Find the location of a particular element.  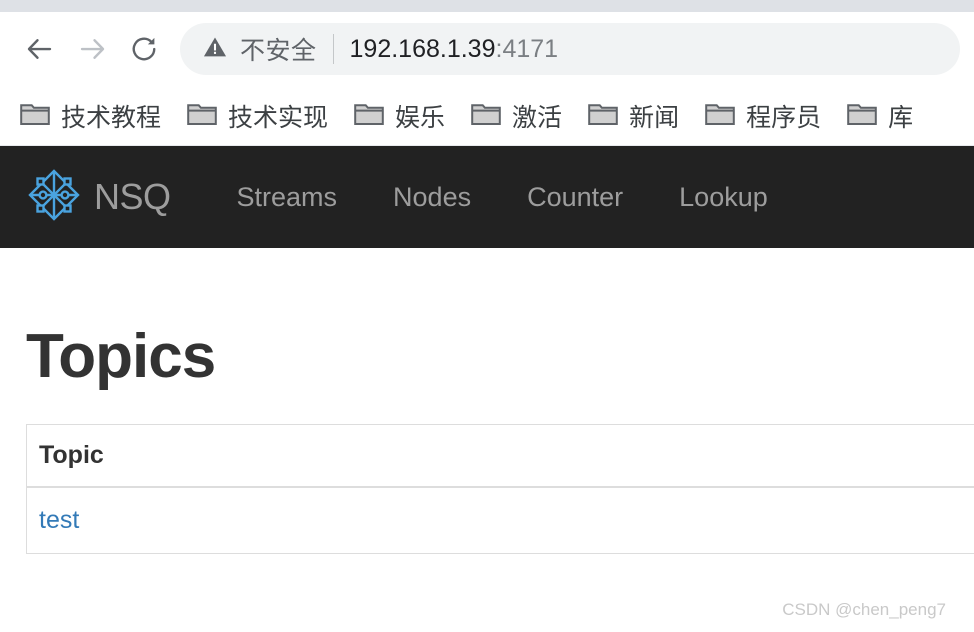

bookmark-item: 新闻 is located at coordinates (633, 116).